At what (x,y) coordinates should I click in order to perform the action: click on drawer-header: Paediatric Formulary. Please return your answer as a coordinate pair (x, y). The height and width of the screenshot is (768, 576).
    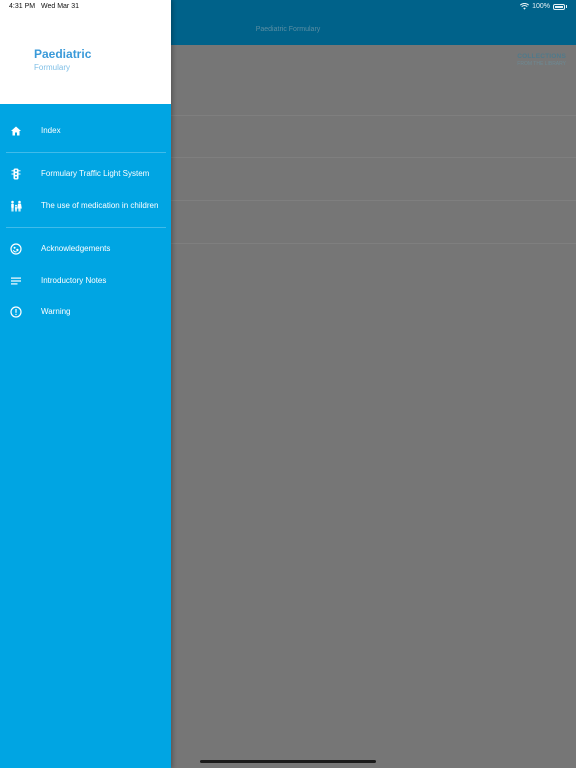
    Looking at the image, I should click on (85, 52).